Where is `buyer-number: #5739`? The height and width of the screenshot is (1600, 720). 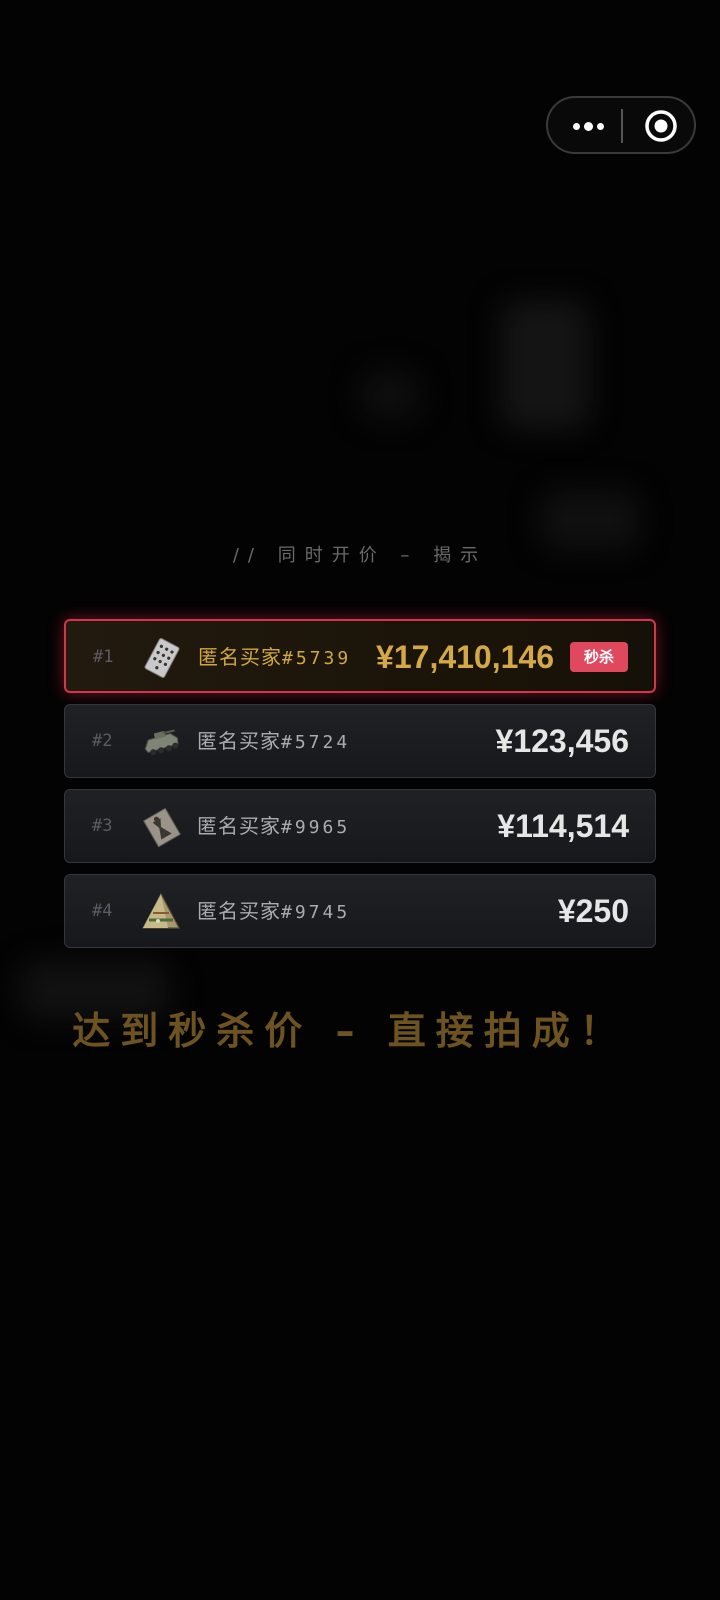 buyer-number: #5739 is located at coordinates (317, 658).